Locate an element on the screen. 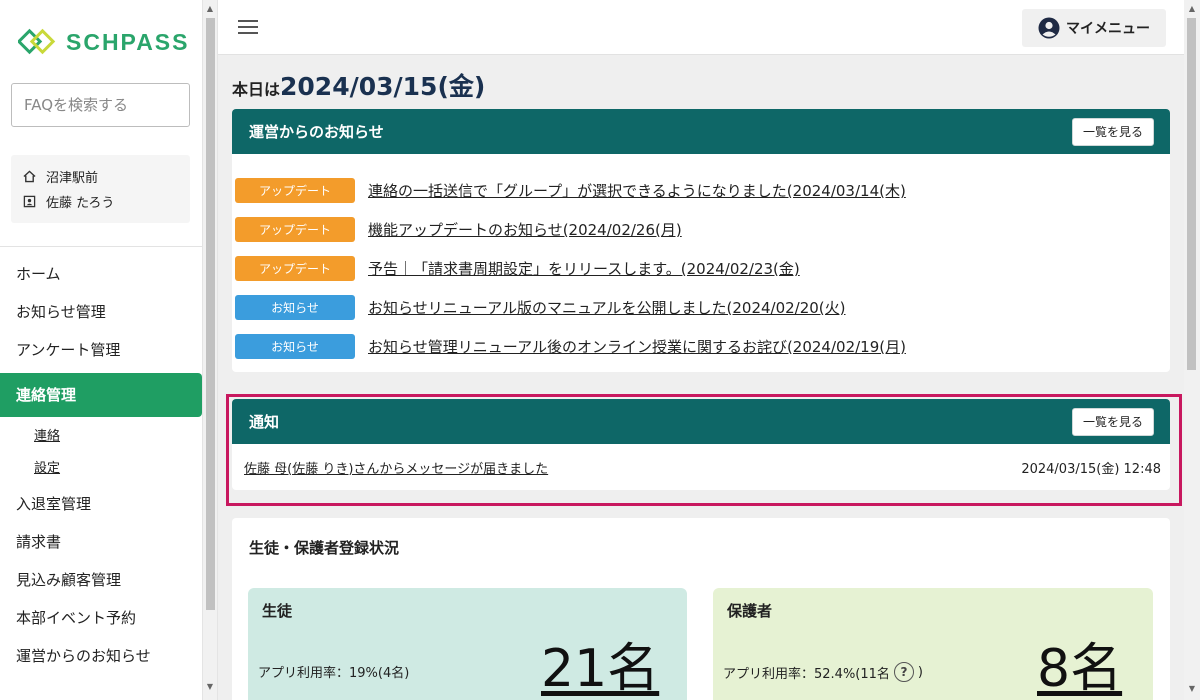 The width and height of the screenshot is (1200, 700). user-info: 沼津駅前 佐藤 たろう is located at coordinates (100, 189).